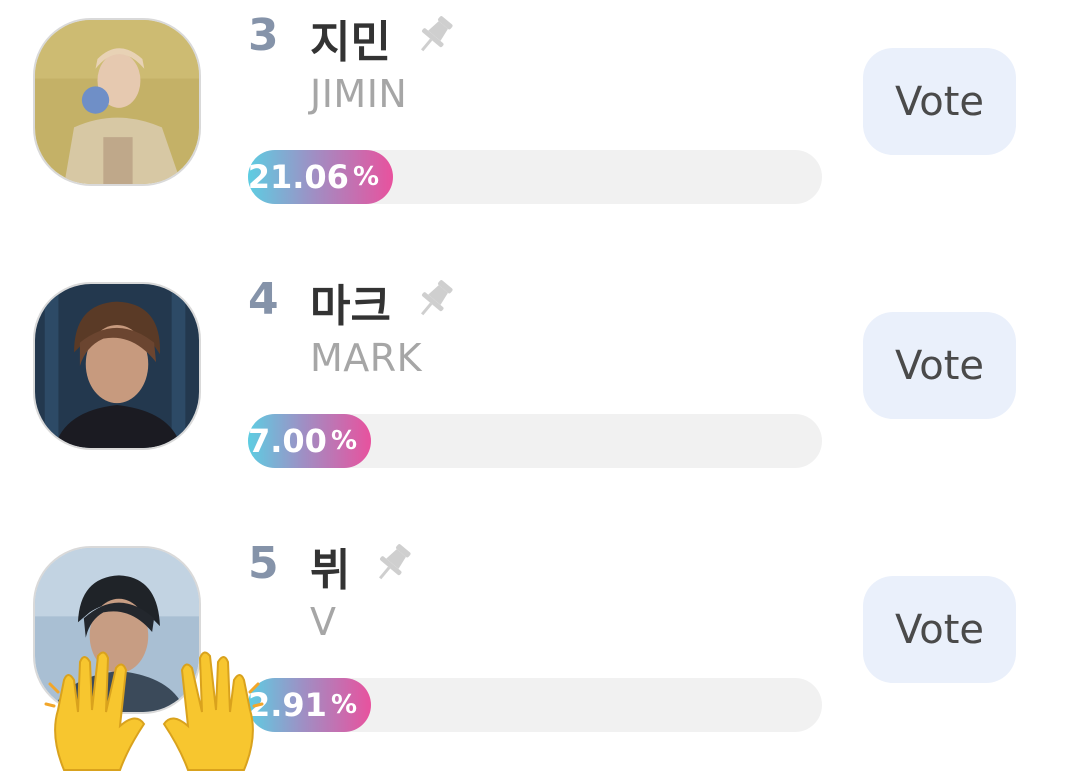 Image resolution: width=1065 pixels, height=780 pixels. Describe the element at coordinates (263, 563) in the screenshot. I see `rank-number: 5` at that location.